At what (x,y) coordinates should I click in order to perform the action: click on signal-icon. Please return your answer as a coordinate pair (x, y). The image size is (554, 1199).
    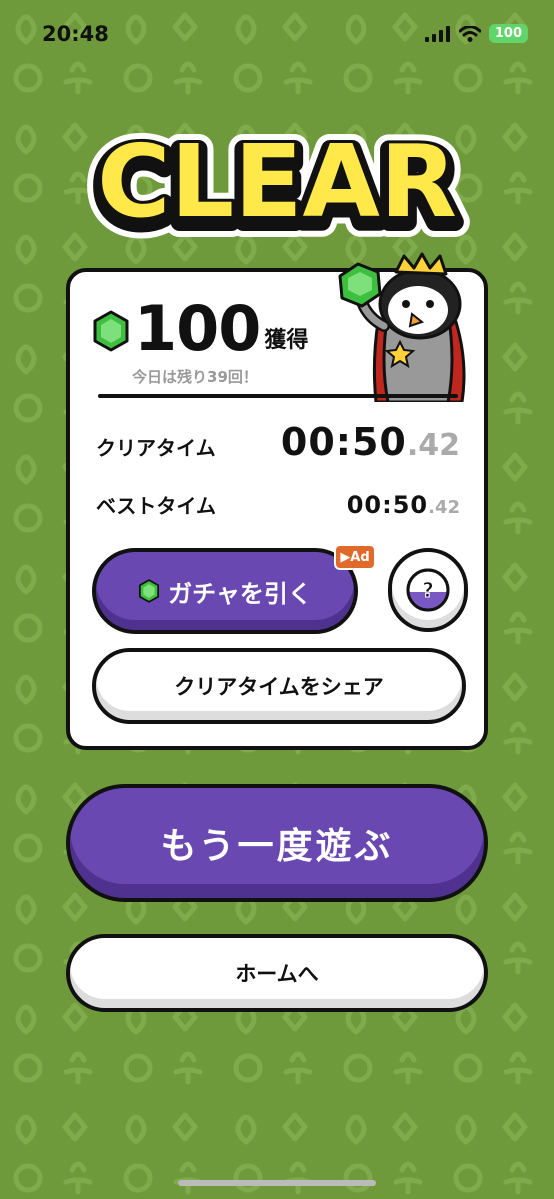
    Looking at the image, I should click on (437, 33).